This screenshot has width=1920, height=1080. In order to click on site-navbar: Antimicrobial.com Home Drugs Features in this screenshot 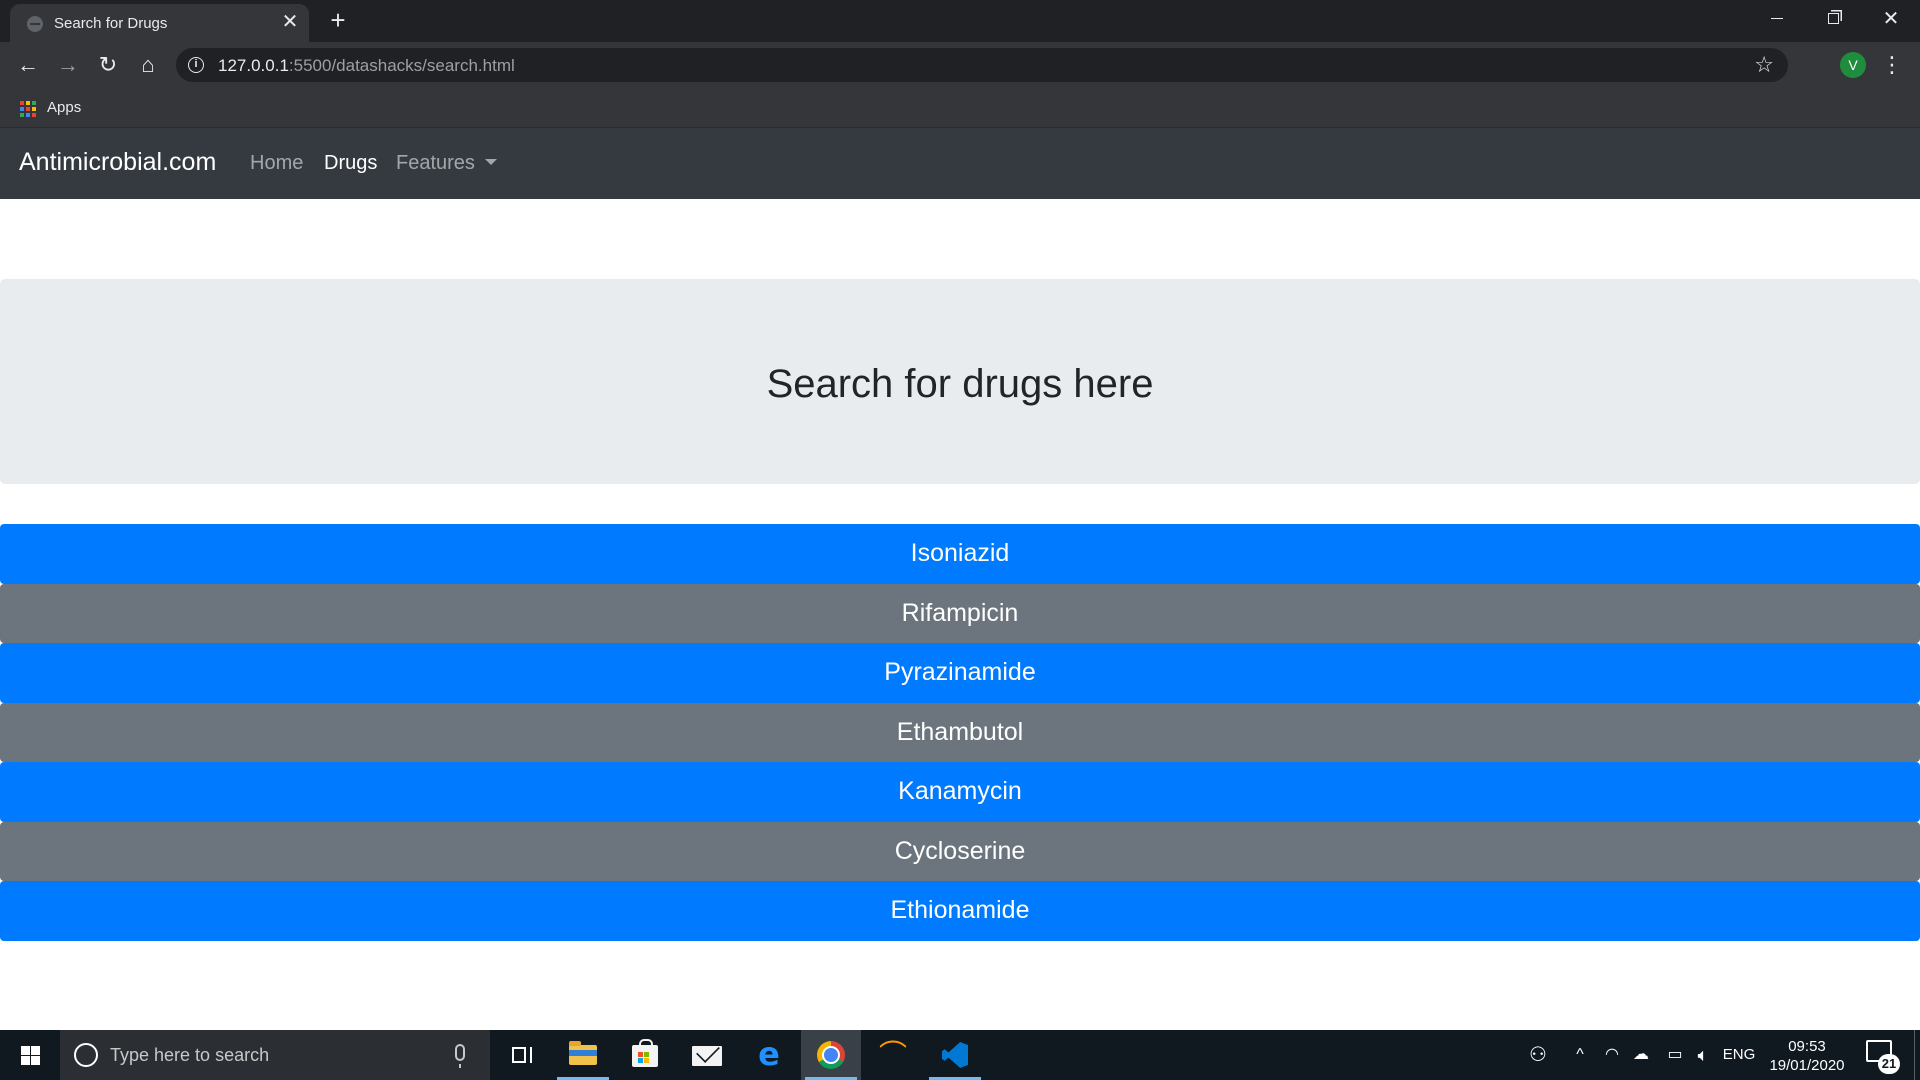, I will do `click(960, 163)`.